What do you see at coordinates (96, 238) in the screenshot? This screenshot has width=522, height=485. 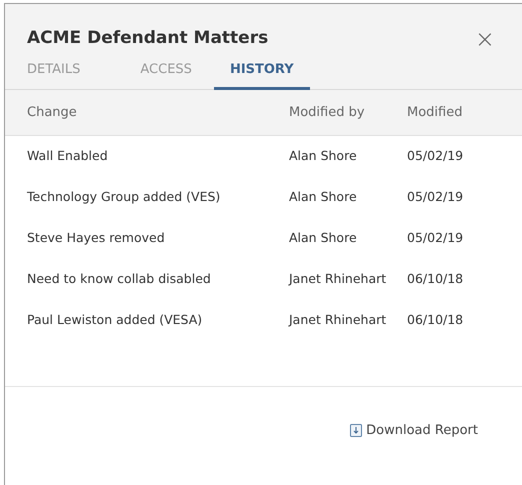 I see `table-cell-text: Steve Hayes removed` at bounding box center [96, 238].